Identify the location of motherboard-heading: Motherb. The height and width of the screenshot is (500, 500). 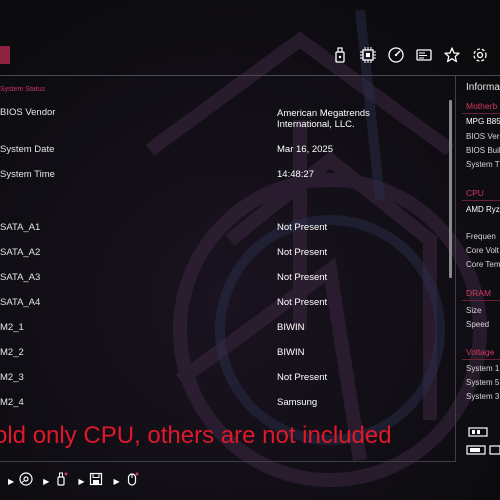
(482, 106).